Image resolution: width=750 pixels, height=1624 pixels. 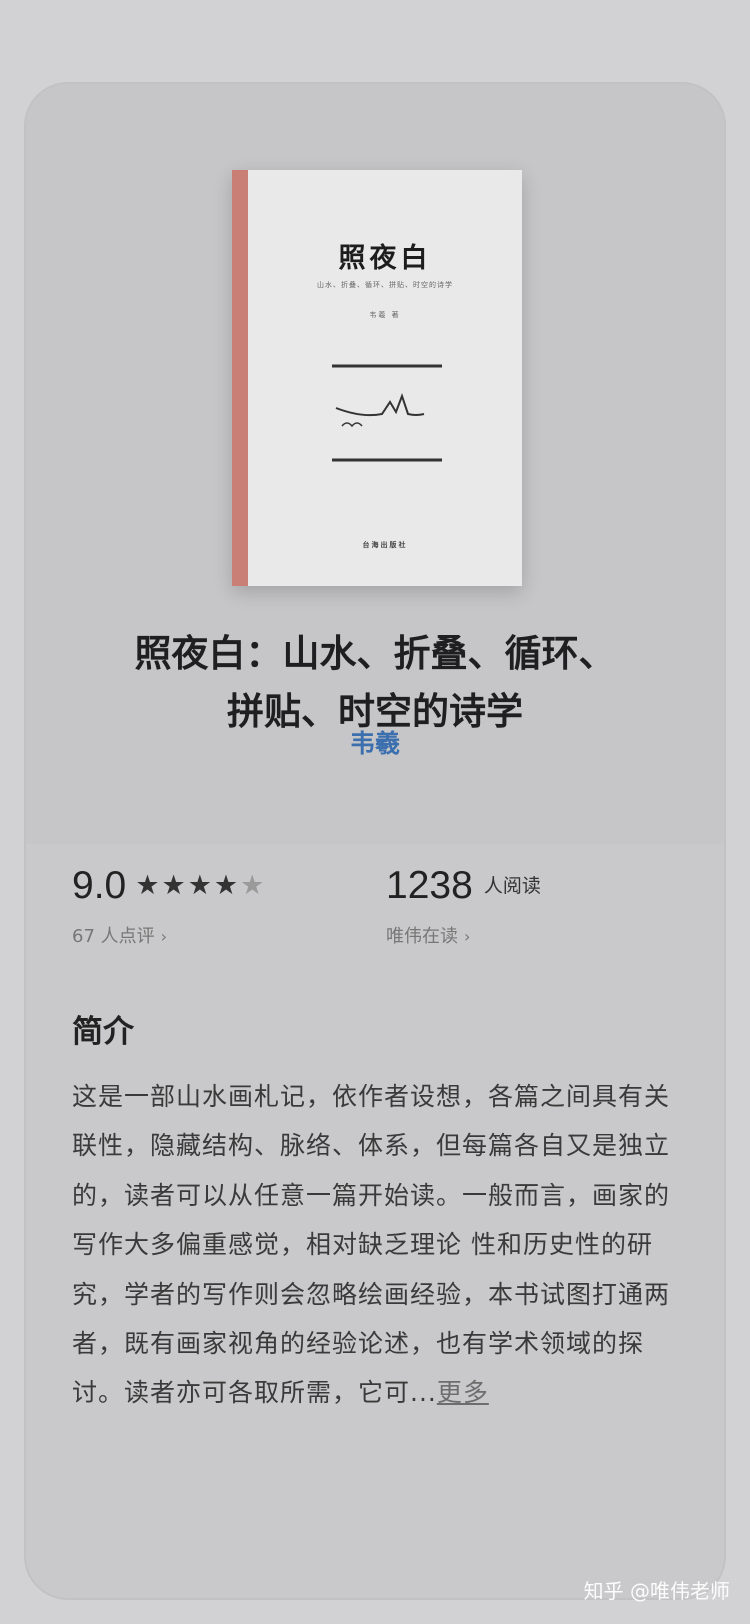 I want to click on star-full-icons: ★★★★, so click(x=188, y=885).